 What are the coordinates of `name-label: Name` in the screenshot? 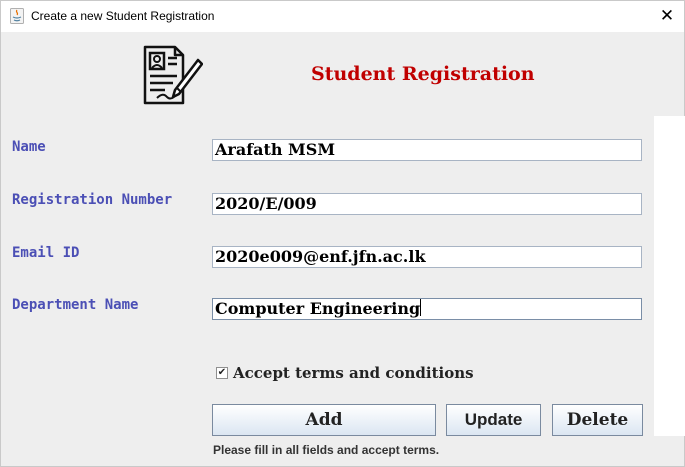 It's located at (29, 147).